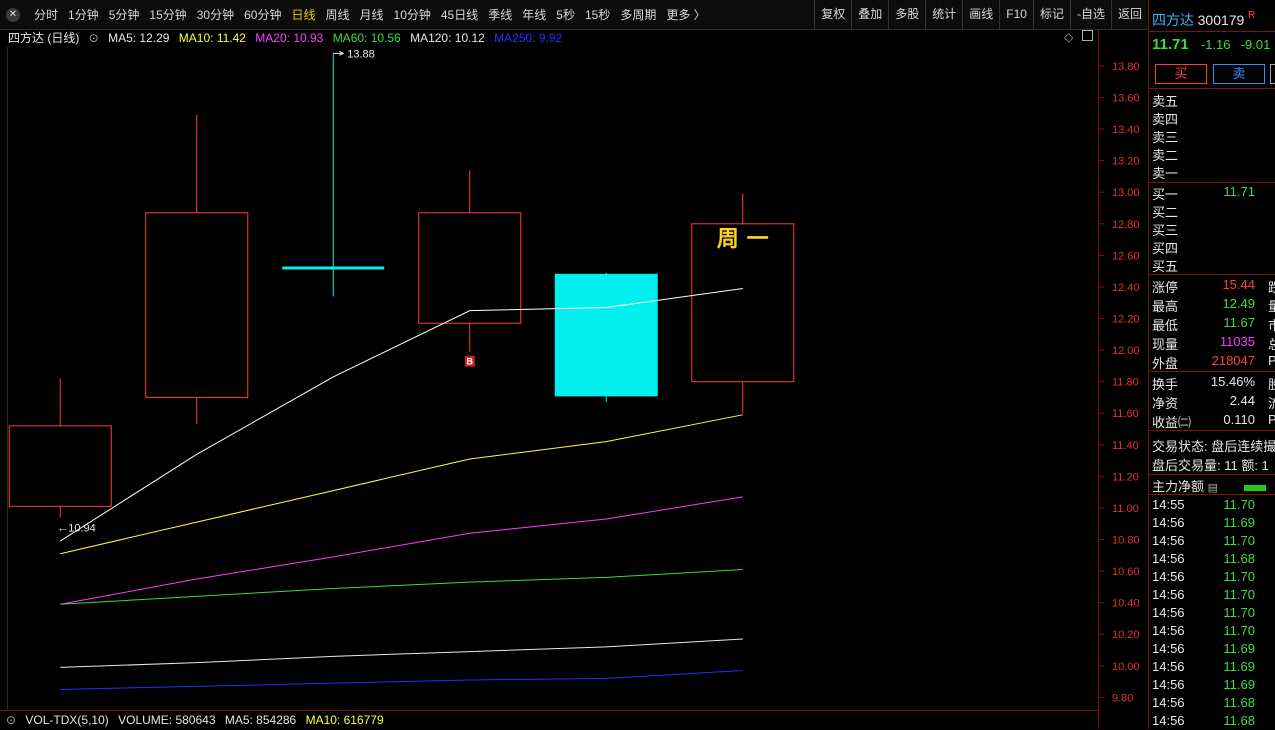 The height and width of the screenshot is (730, 1275). What do you see at coordinates (1165, 230) in the screenshot?
I see `bid-label: 买三` at bounding box center [1165, 230].